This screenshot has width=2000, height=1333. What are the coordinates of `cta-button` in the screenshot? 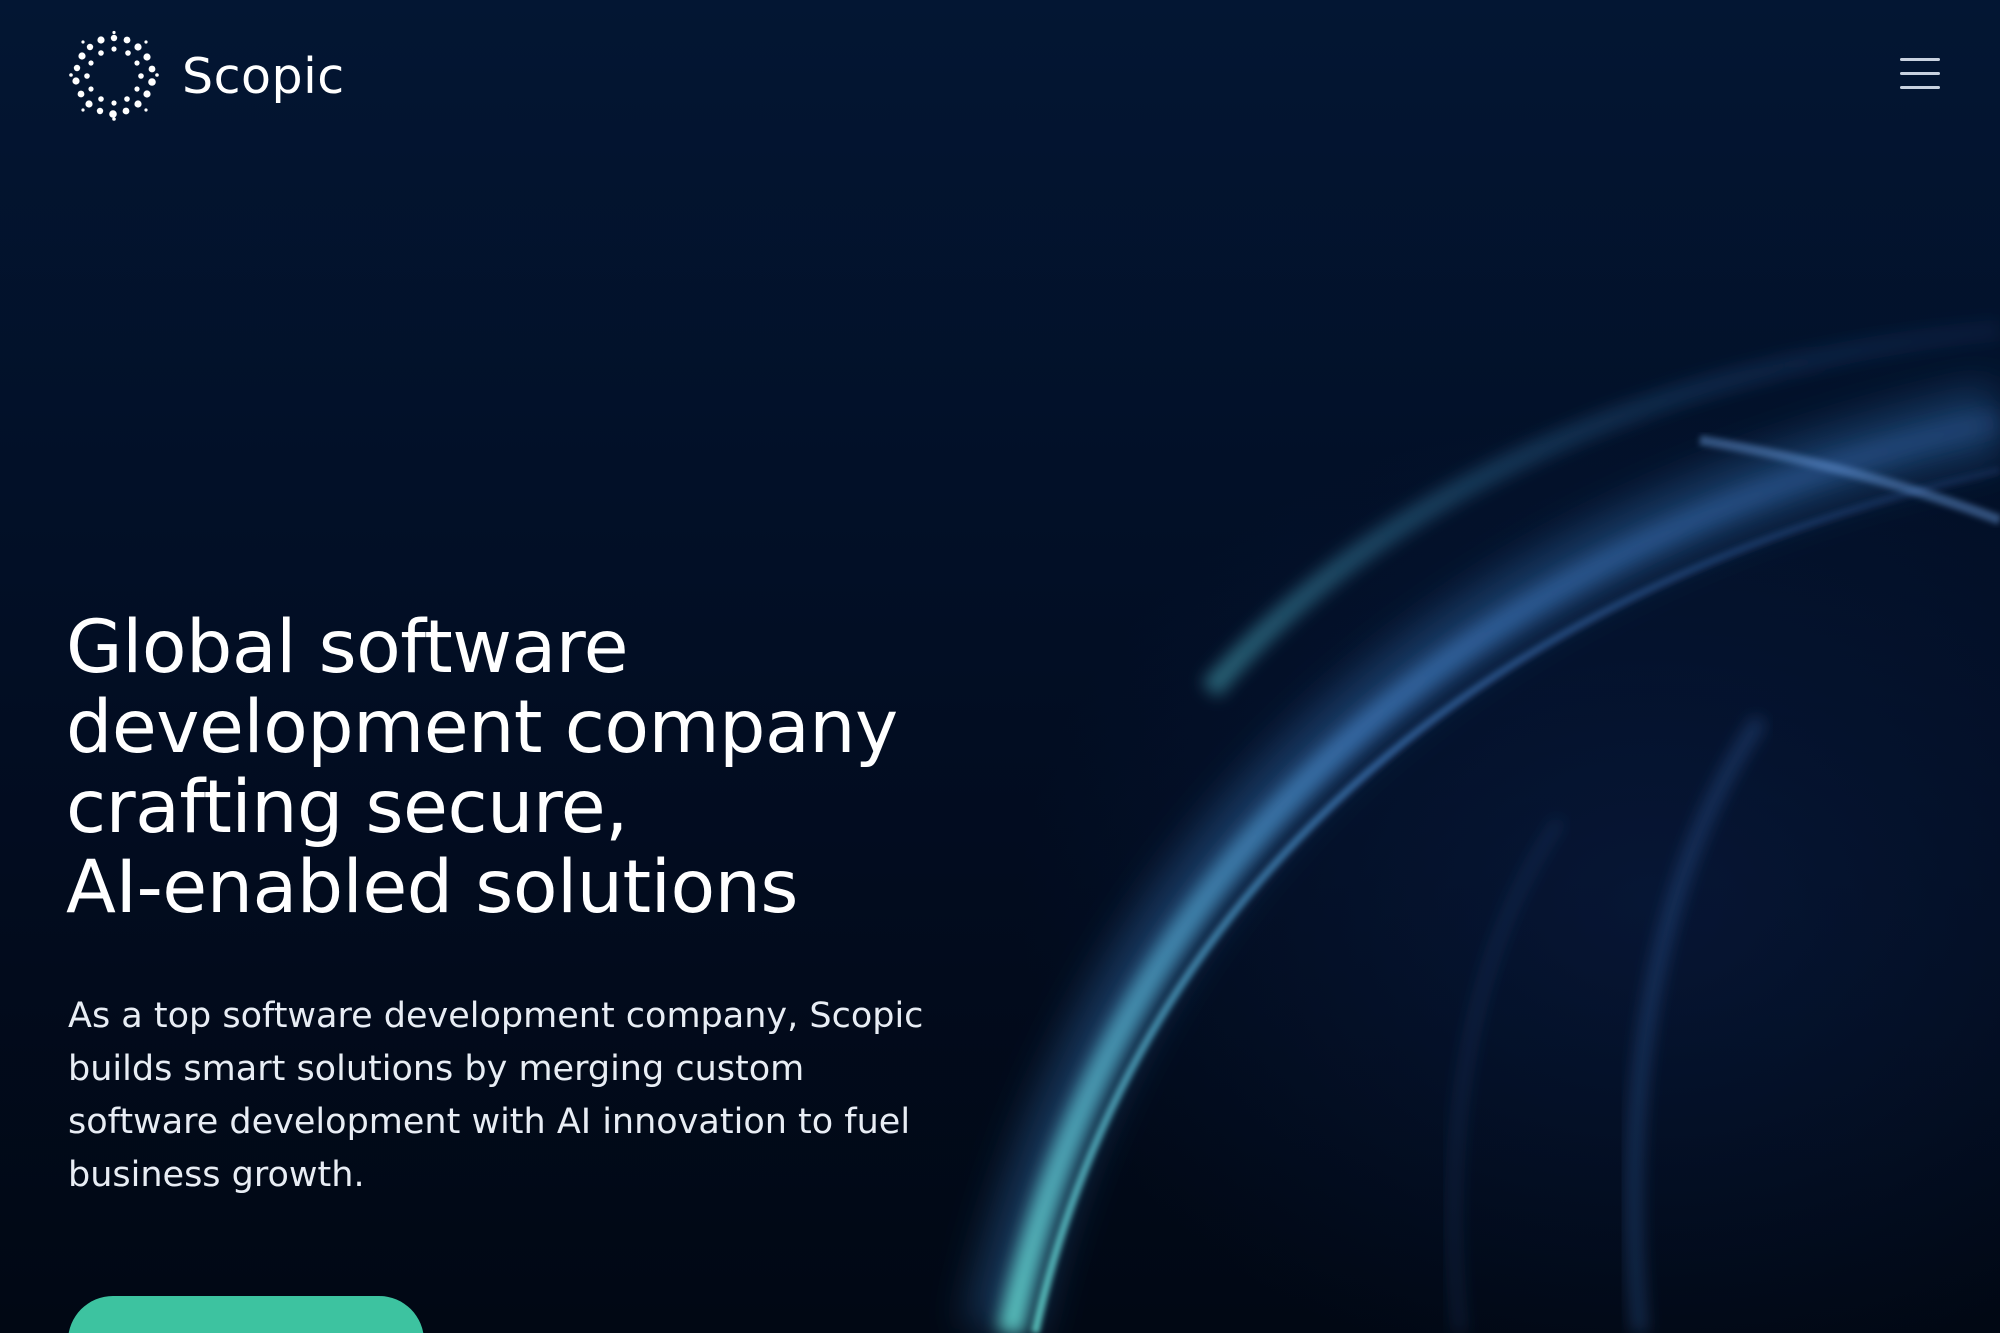 It's located at (246, 1314).